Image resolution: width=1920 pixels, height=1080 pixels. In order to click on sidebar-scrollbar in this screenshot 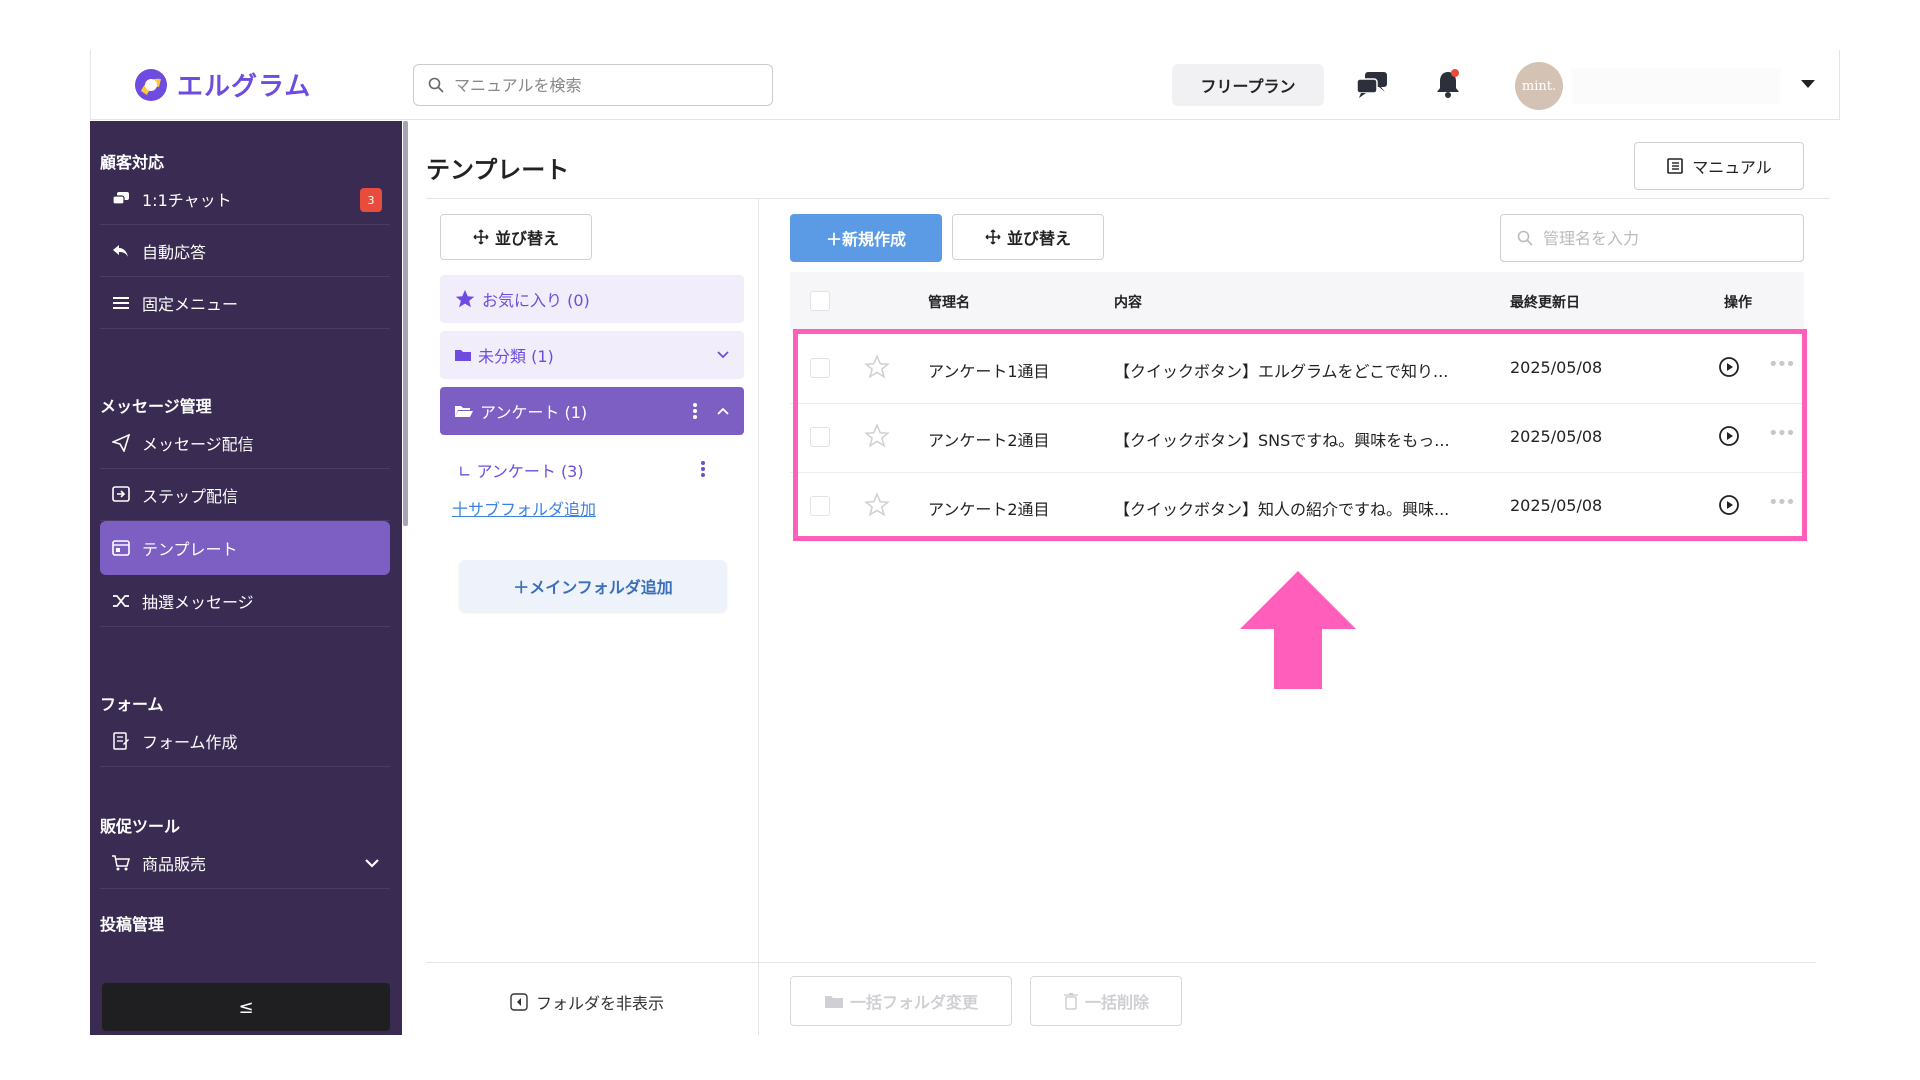, I will do `click(405, 323)`.